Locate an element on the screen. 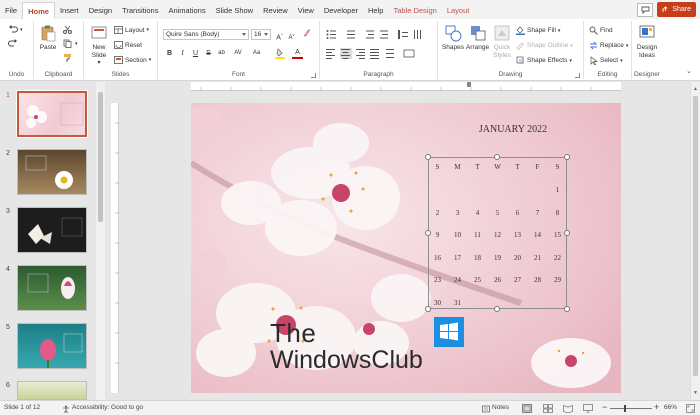 This screenshot has width=700, height=415. font-dialog-launcher-icon is located at coordinates (313, 75).